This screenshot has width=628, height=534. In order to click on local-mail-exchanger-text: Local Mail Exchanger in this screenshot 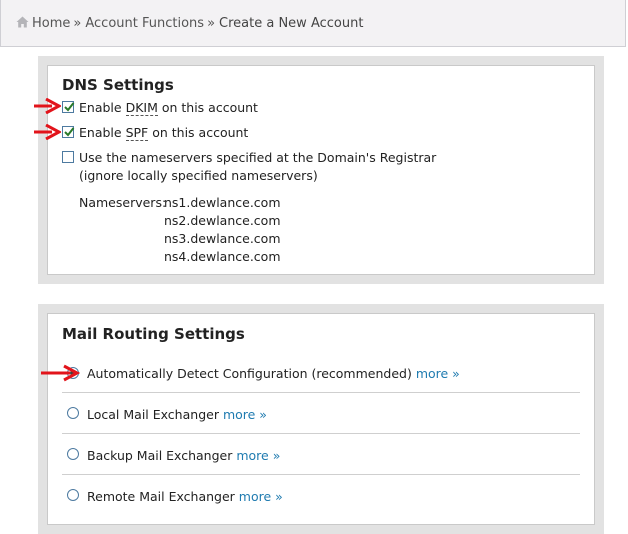, I will do `click(153, 414)`.